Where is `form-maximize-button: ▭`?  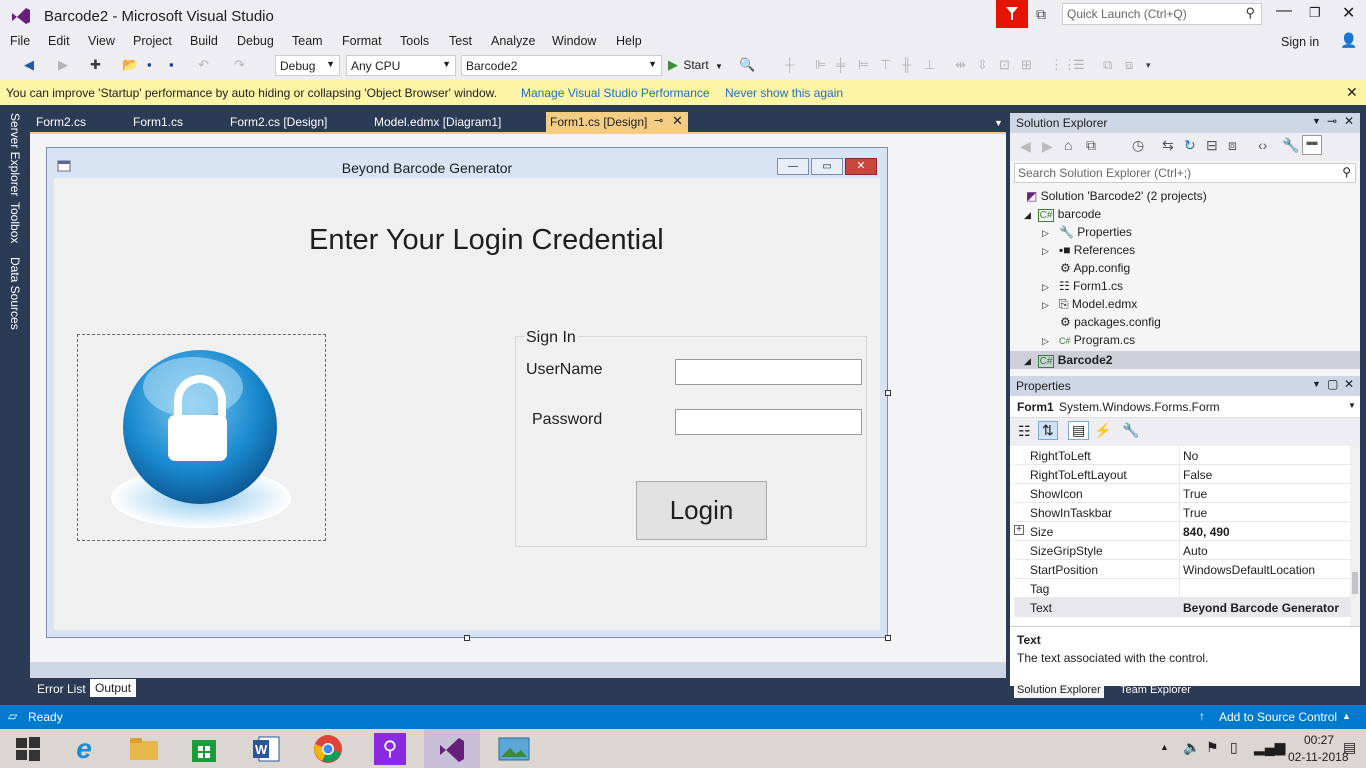
form-maximize-button: ▭ is located at coordinates (827, 166).